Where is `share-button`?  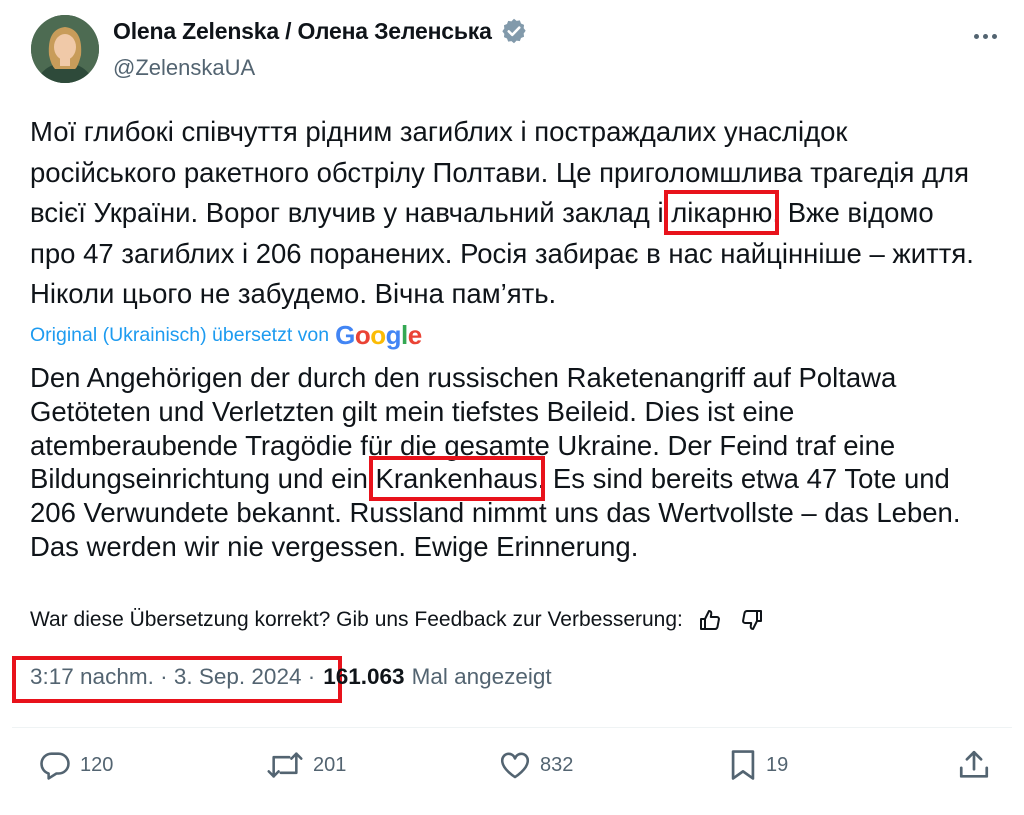 share-button is located at coordinates (974, 765).